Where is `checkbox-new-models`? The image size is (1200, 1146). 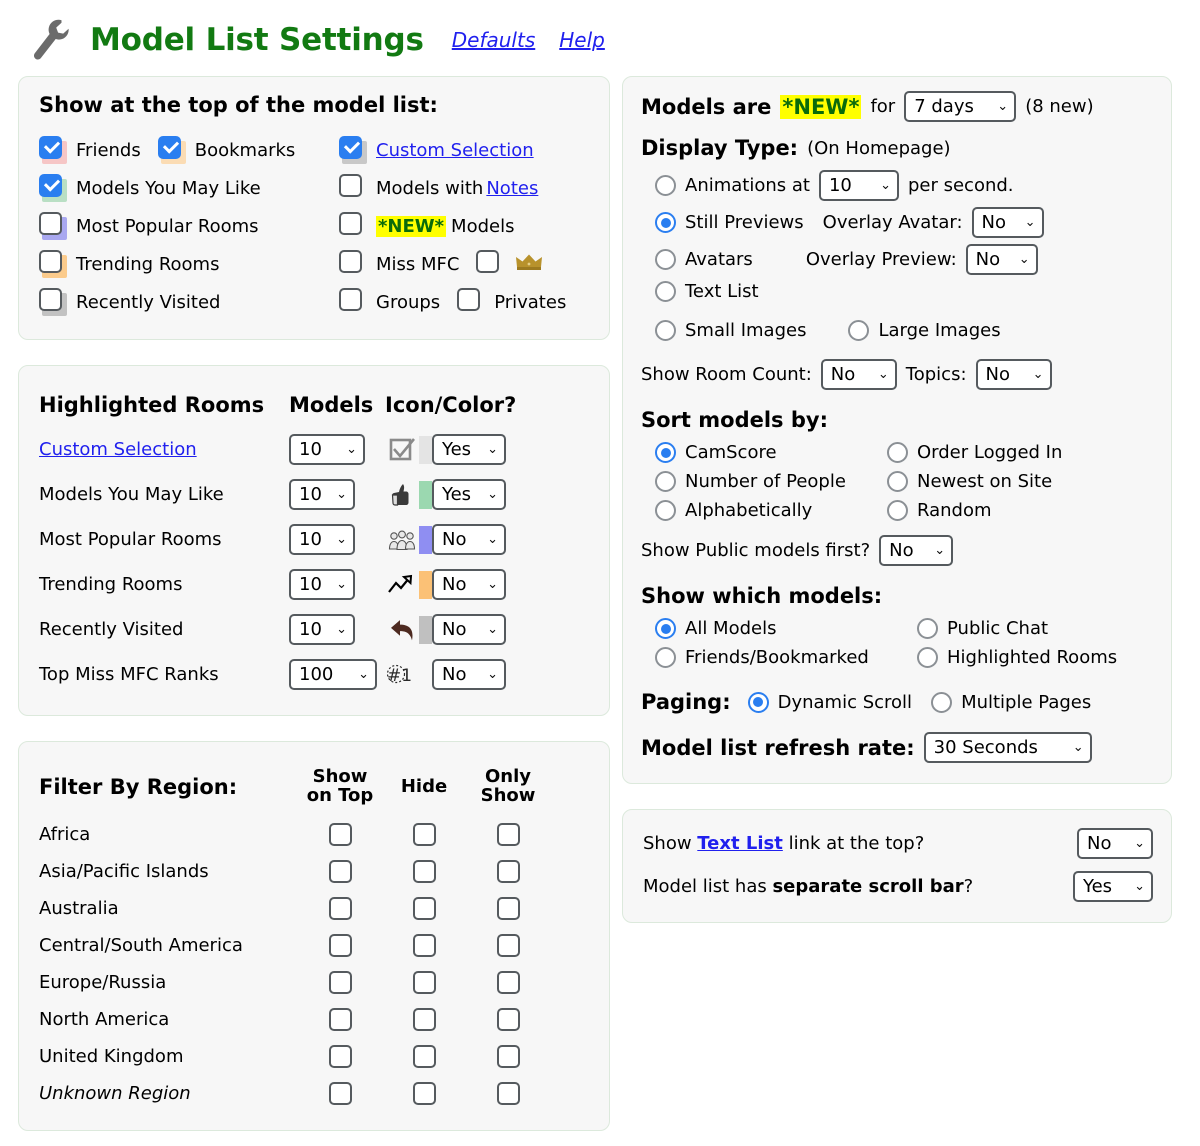 checkbox-new-models is located at coordinates (353, 226).